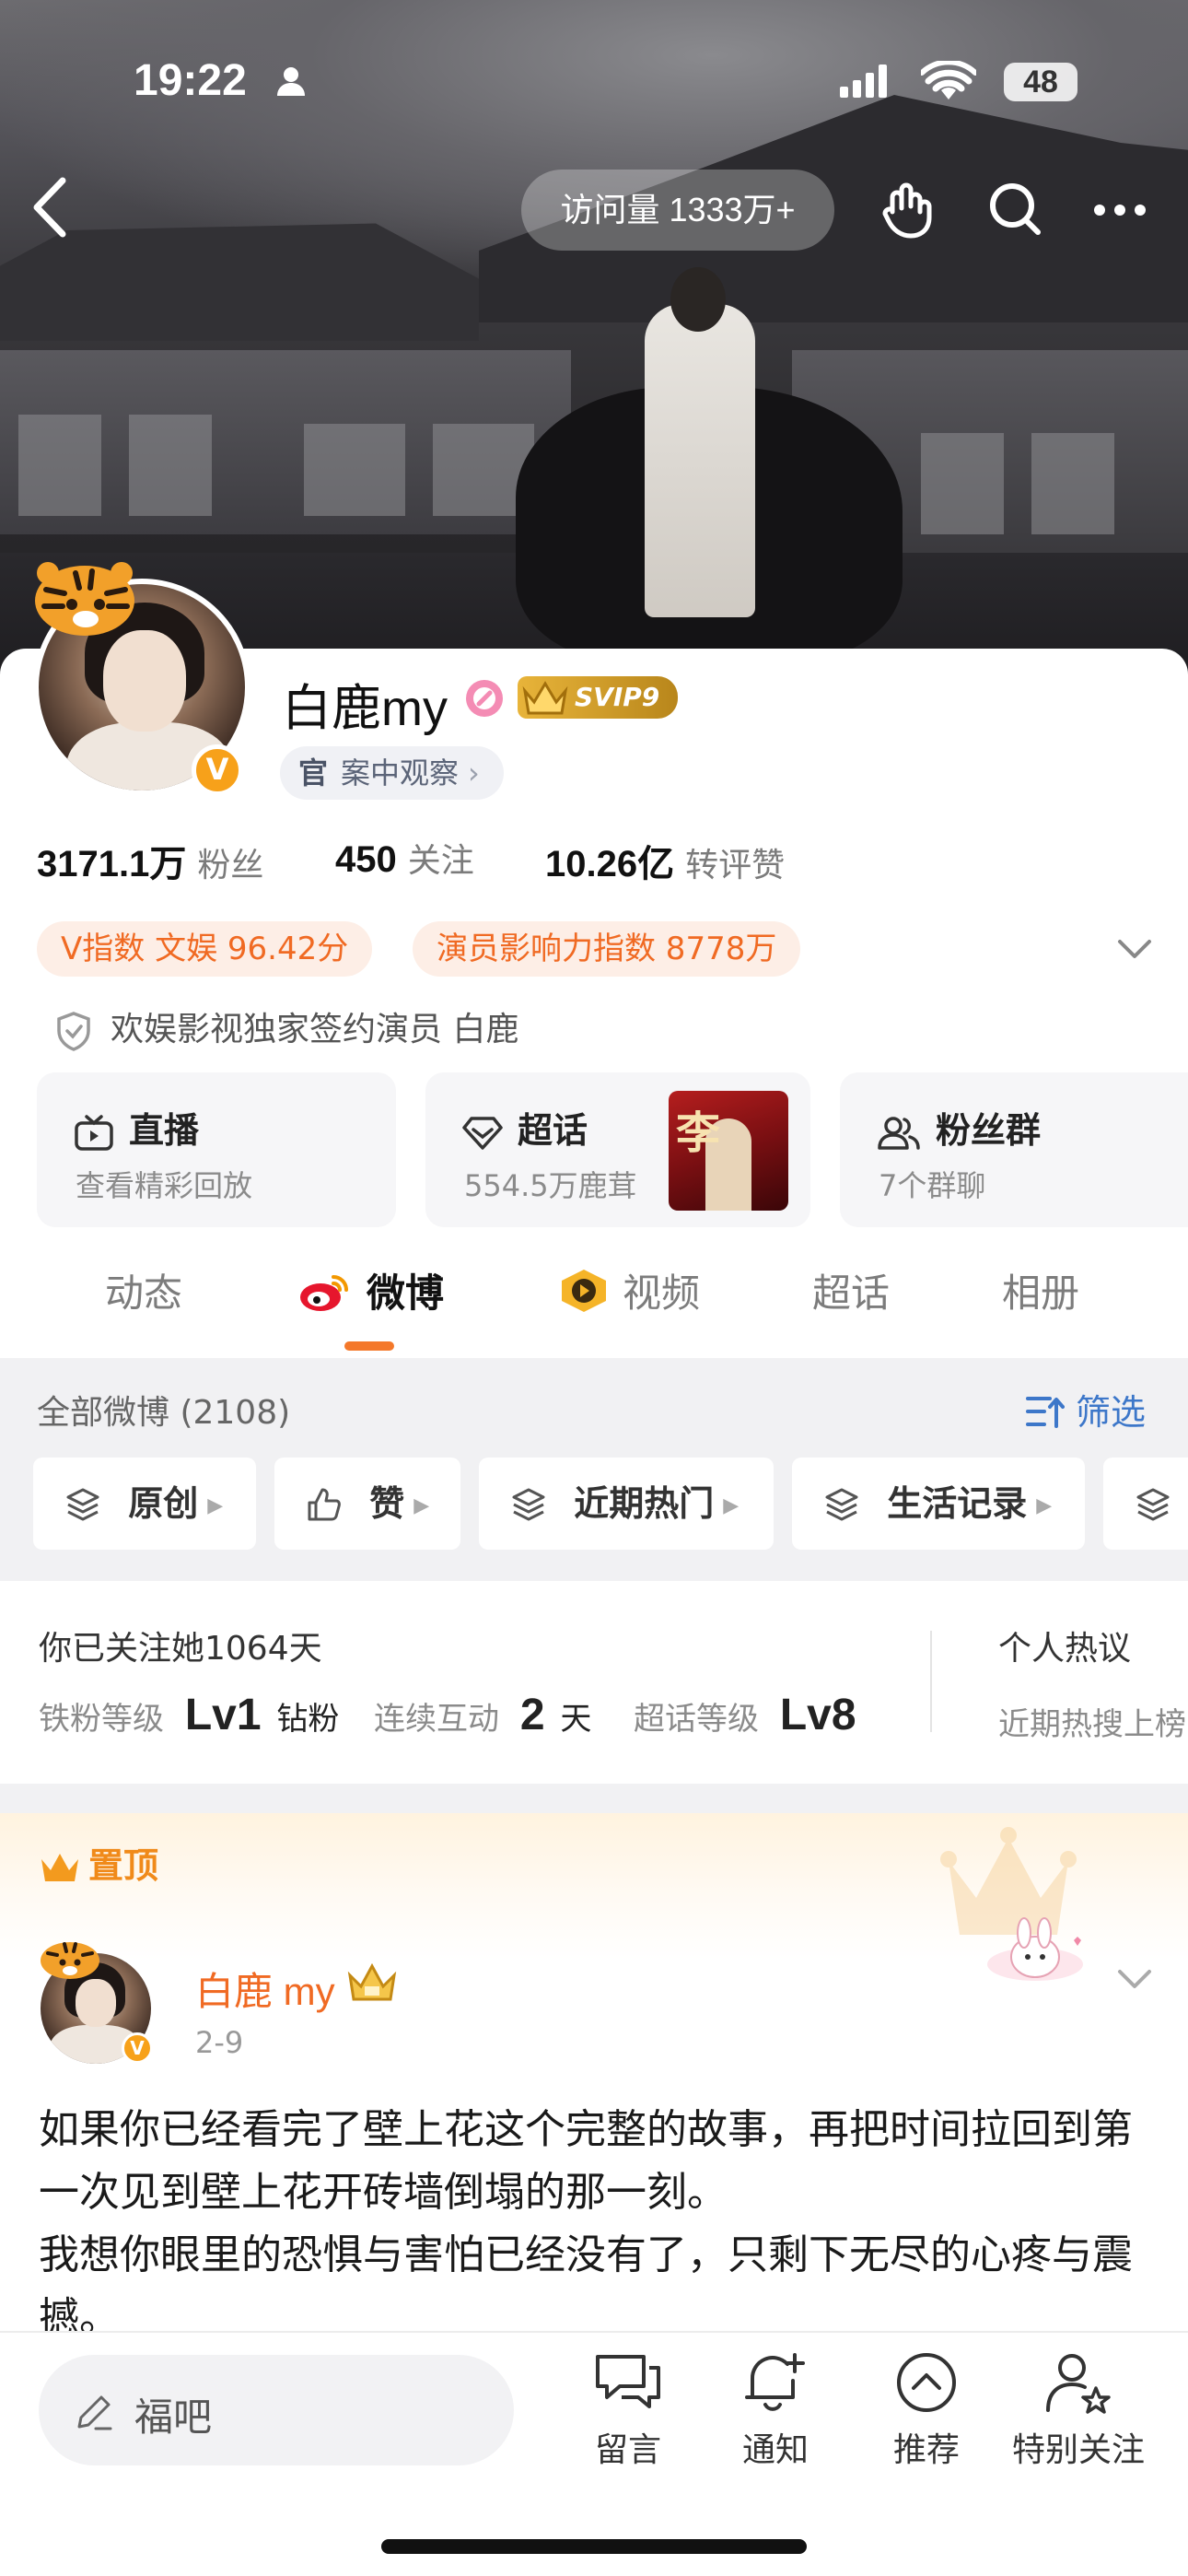  I want to click on filter-button: 筛选, so click(1086, 1409).